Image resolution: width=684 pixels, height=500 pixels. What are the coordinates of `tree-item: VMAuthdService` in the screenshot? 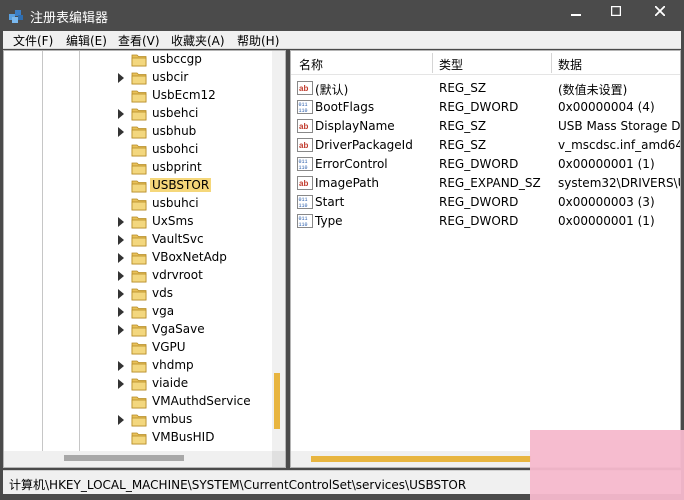 It's located at (138, 402).